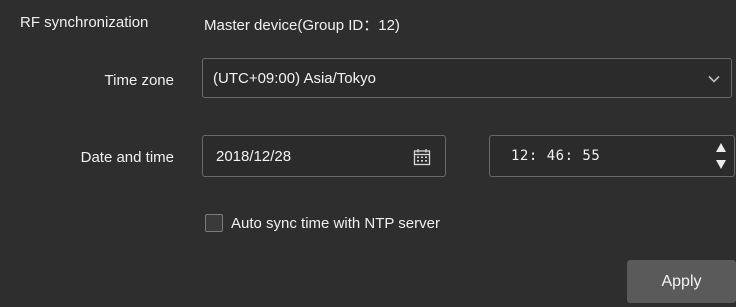 This screenshot has width=736, height=307. What do you see at coordinates (556, 156) in the screenshot?
I see `time-value: 12: 46: 55` at bounding box center [556, 156].